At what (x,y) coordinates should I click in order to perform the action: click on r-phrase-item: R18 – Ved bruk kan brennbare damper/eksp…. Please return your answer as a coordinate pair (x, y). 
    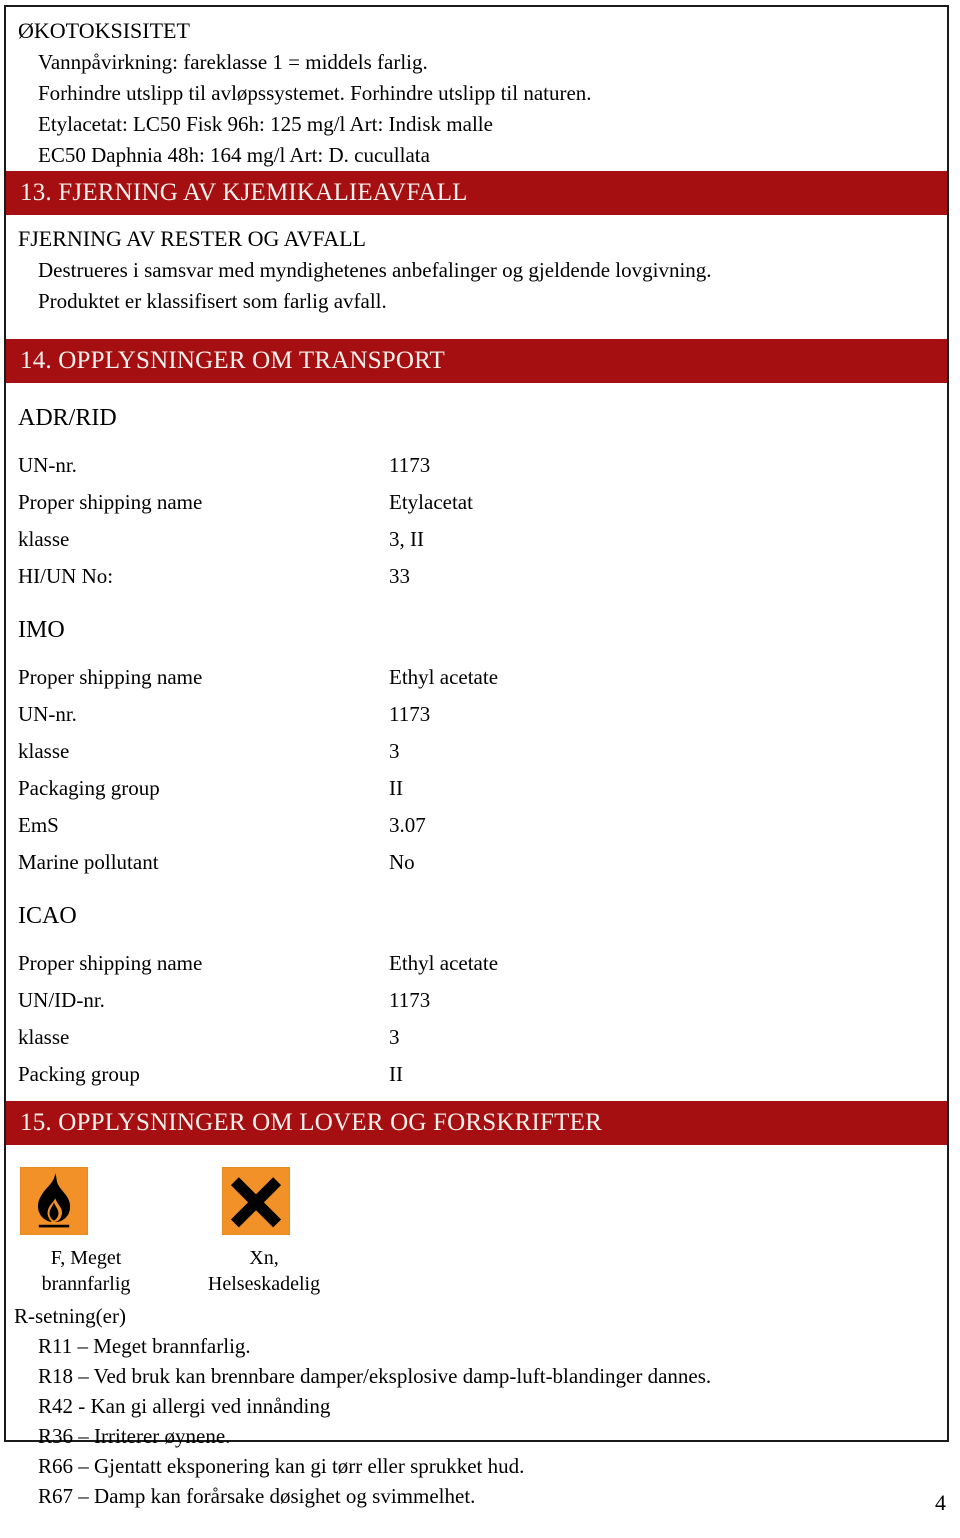
    Looking at the image, I should click on (375, 1376).